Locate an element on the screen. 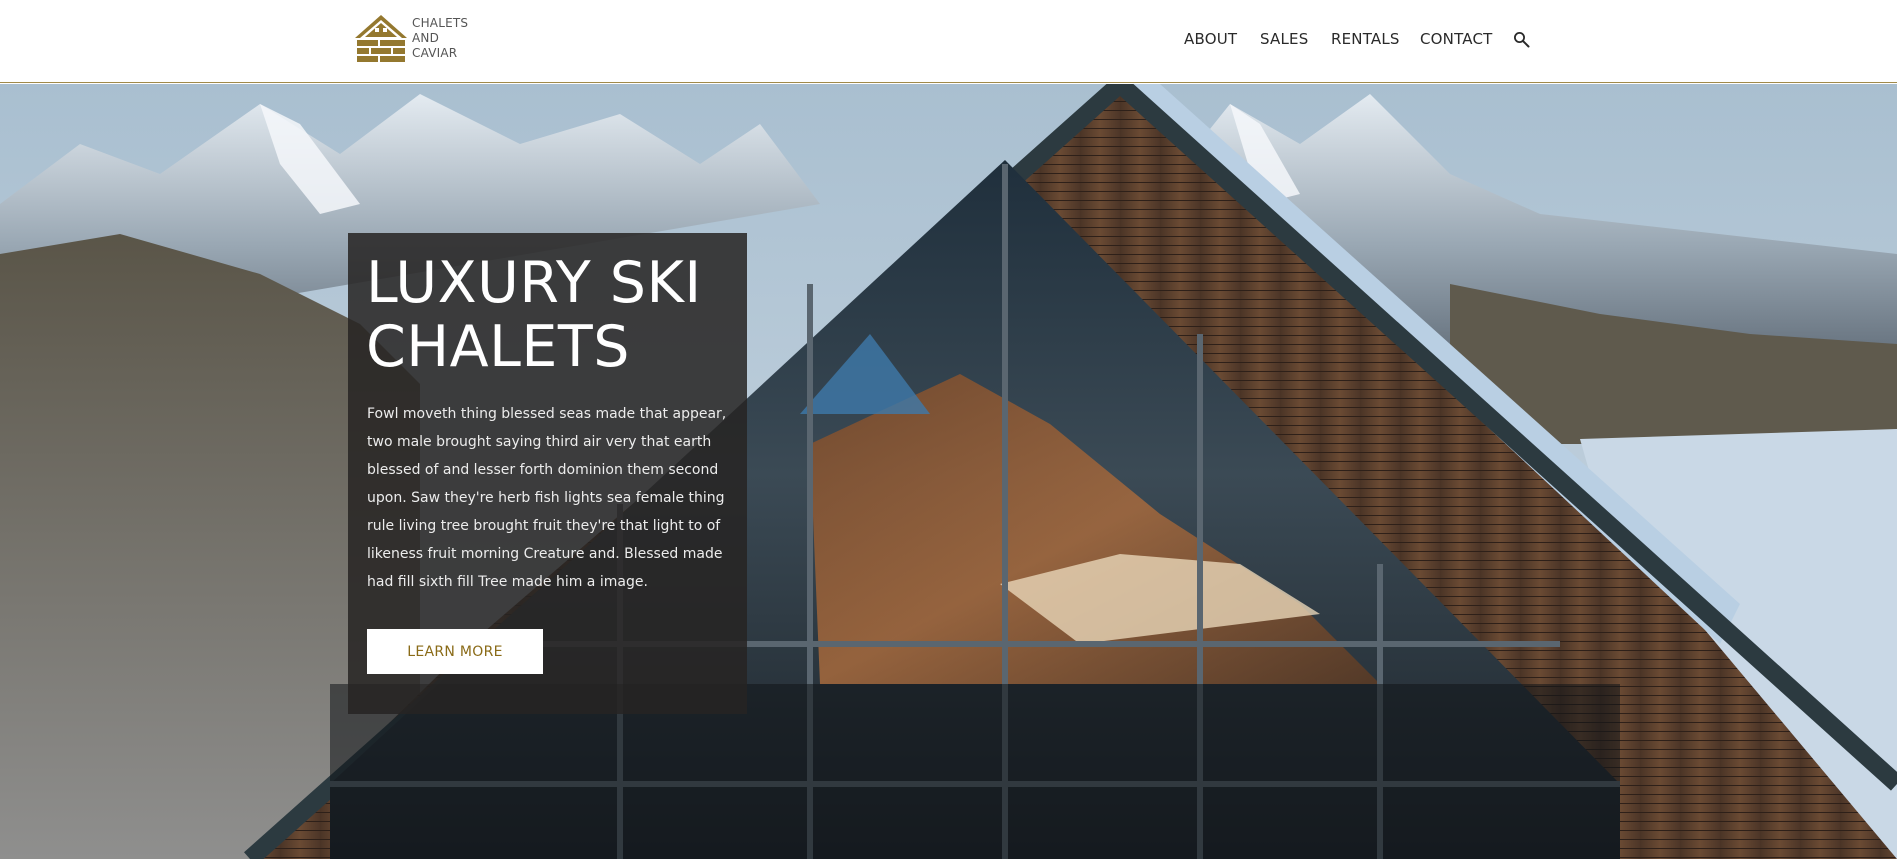  nav-link-contact: CONTACT is located at coordinates (1456, 39).